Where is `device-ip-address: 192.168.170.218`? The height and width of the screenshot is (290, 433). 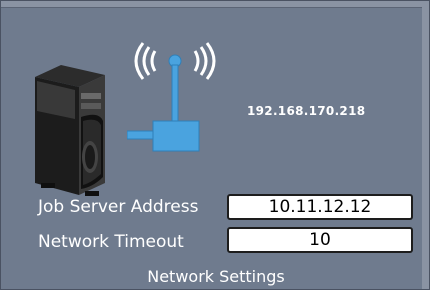 device-ip-address: 192.168.170.218 is located at coordinates (306, 111).